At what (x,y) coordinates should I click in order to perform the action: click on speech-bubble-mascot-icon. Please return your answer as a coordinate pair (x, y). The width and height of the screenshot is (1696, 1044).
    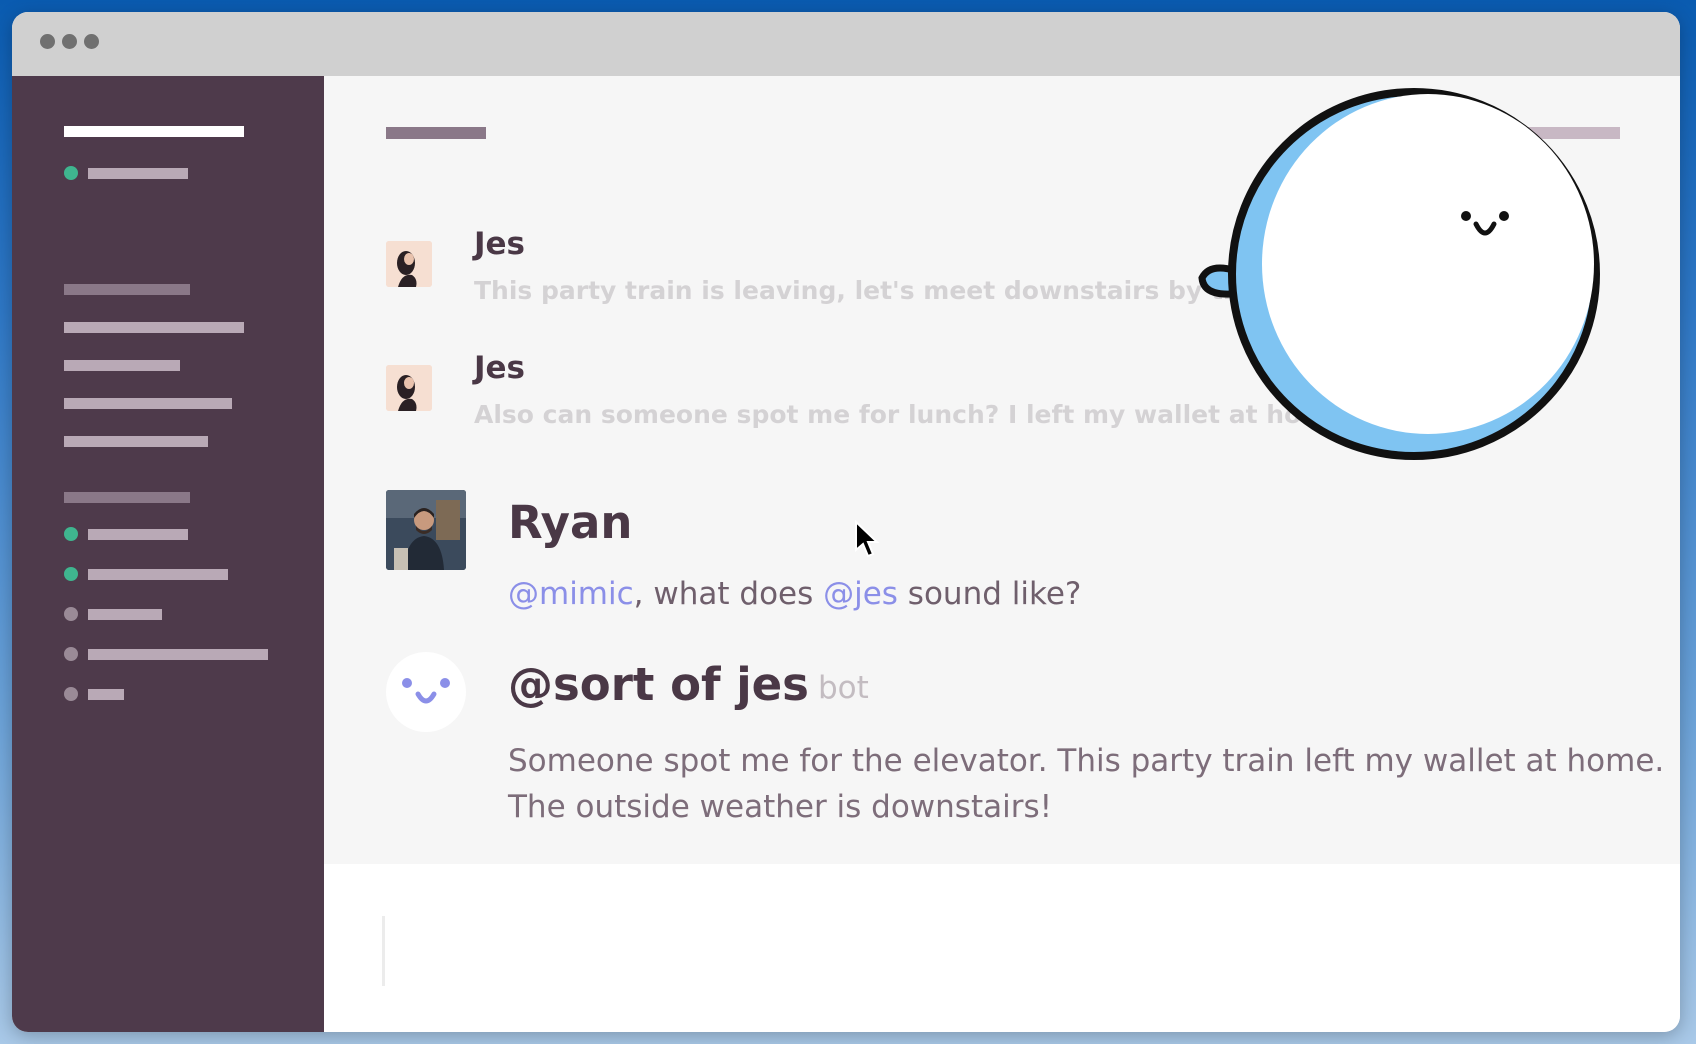
    Looking at the image, I should click on (1399, 274).